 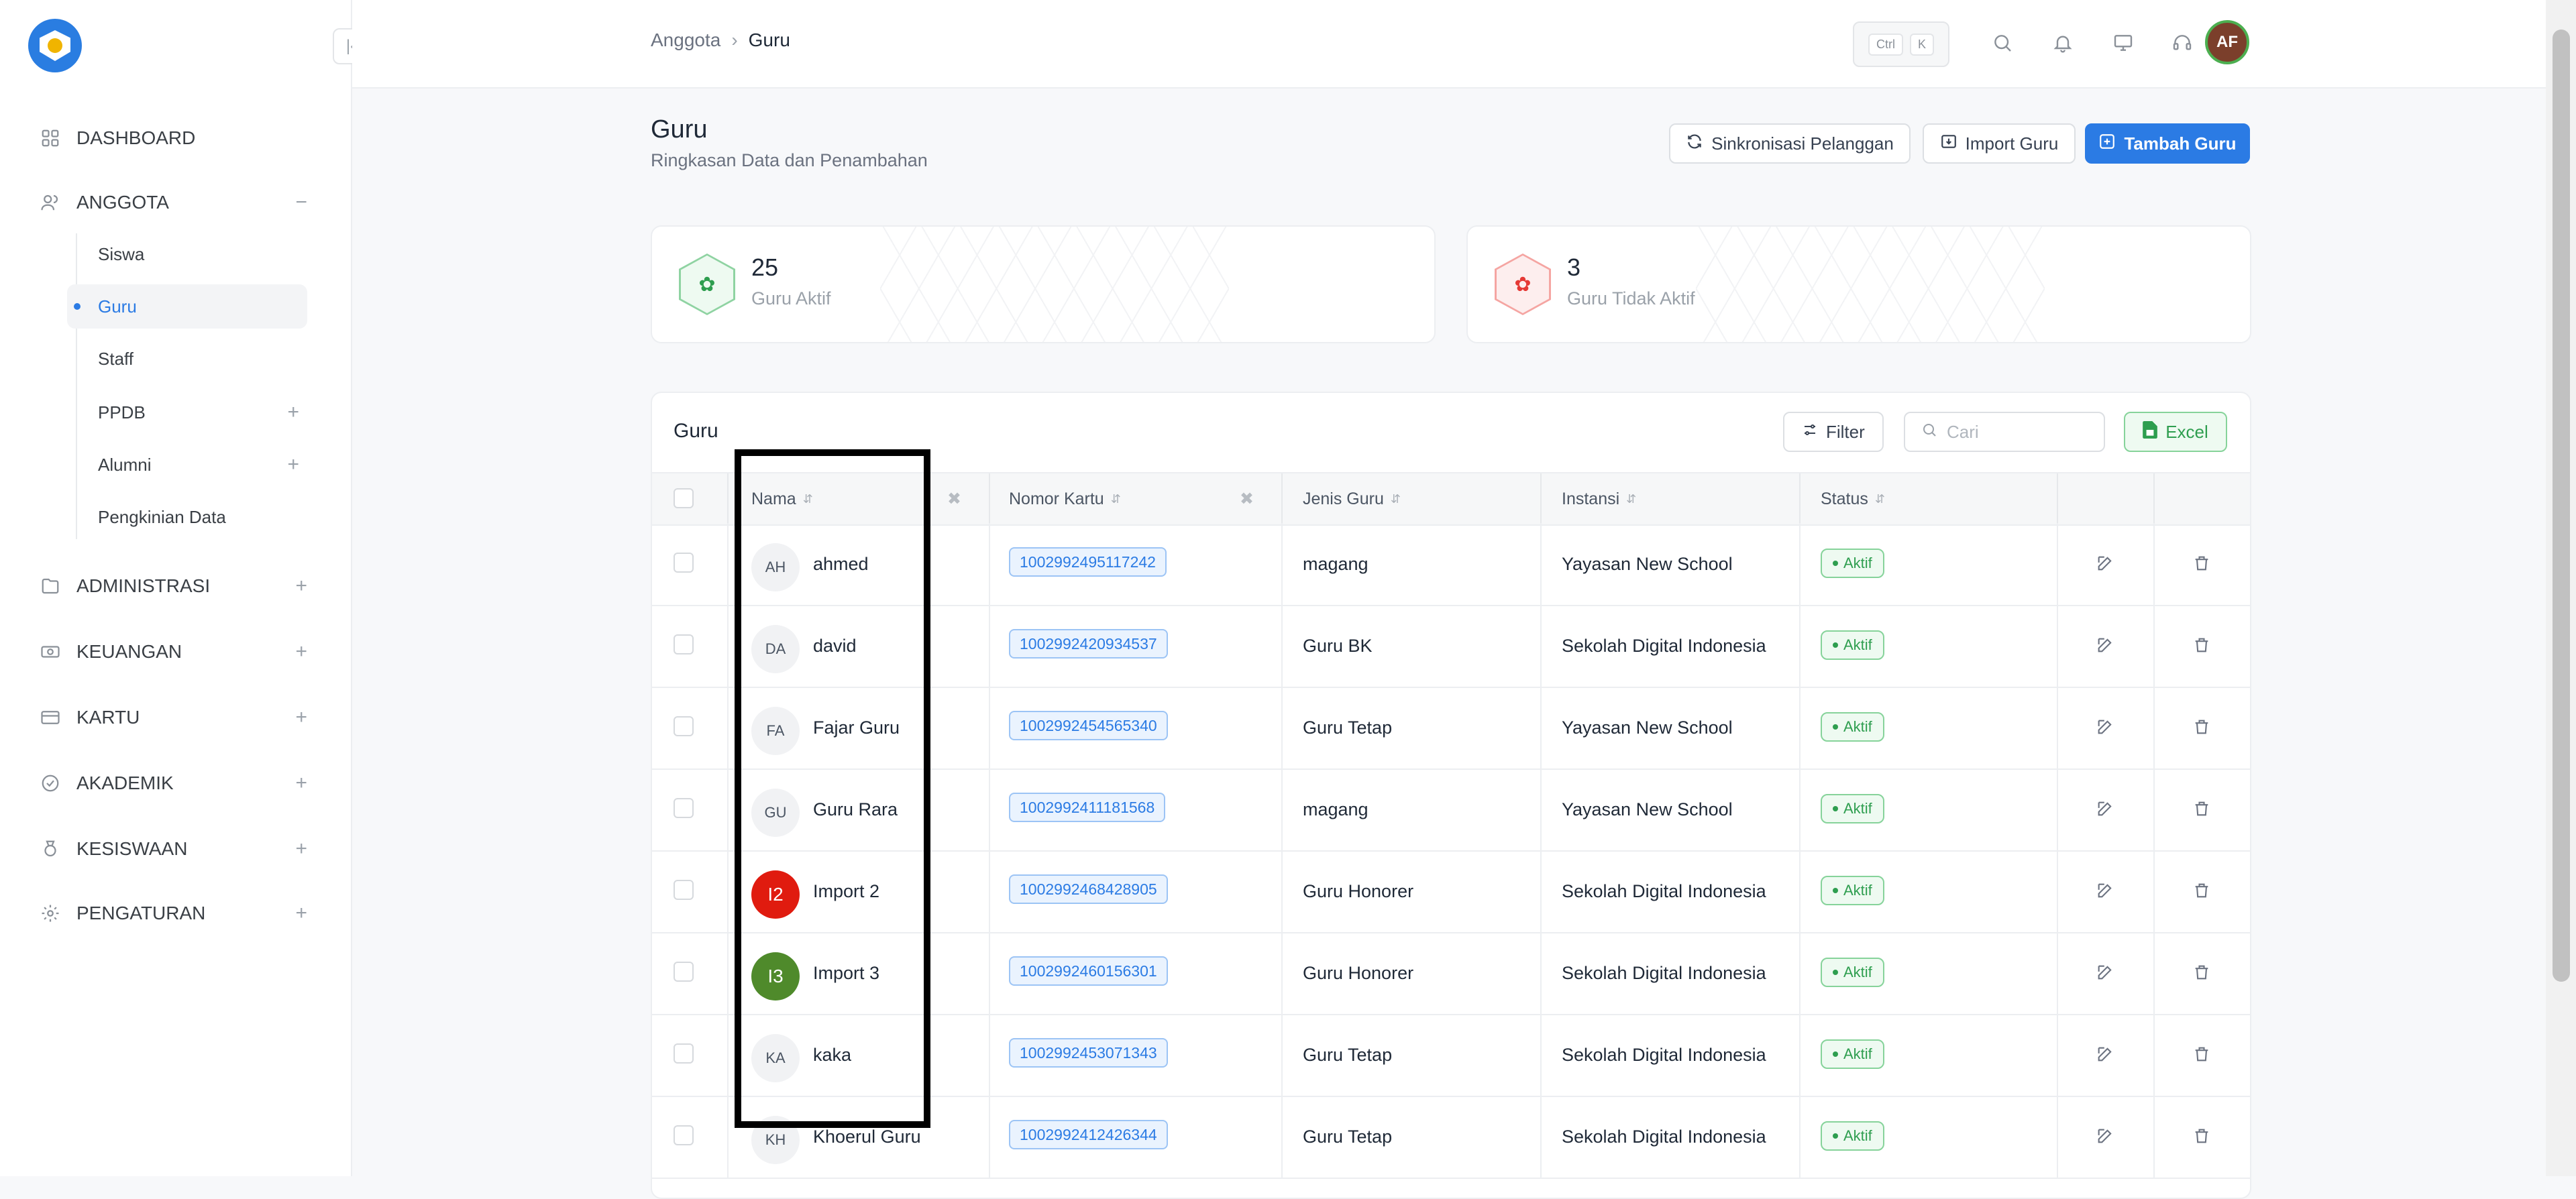 I want to click on column-header-instansi: Instansi ⇵, so click(x=1599, y=498).